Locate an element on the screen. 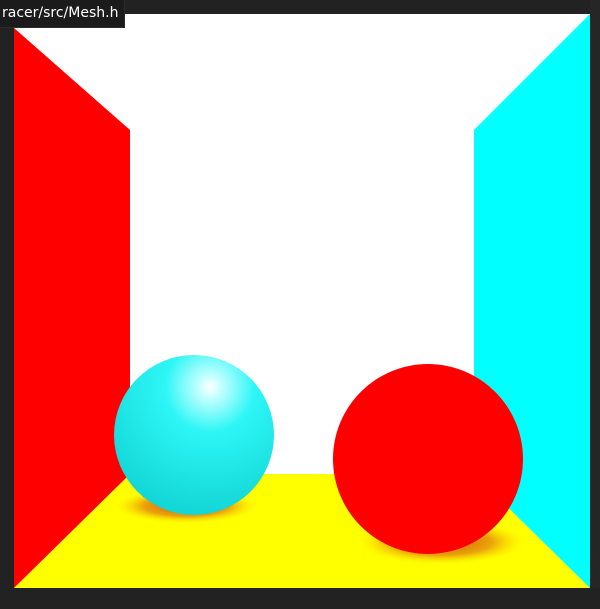  right-frame-edge is located at coordinates (595, 304).